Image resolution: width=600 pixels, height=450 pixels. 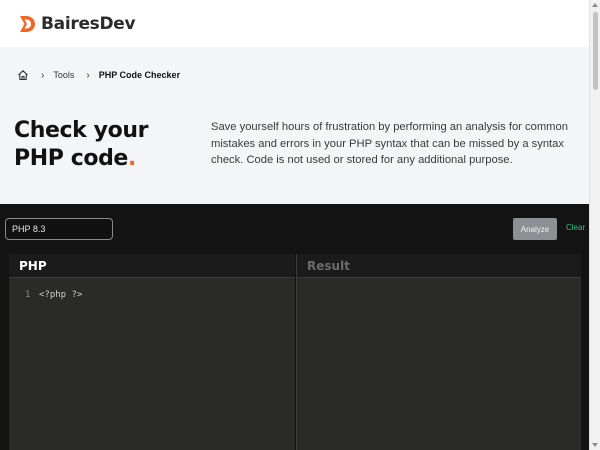 I want to click on analyze-button: Analyze, so click(x=535, y=229).